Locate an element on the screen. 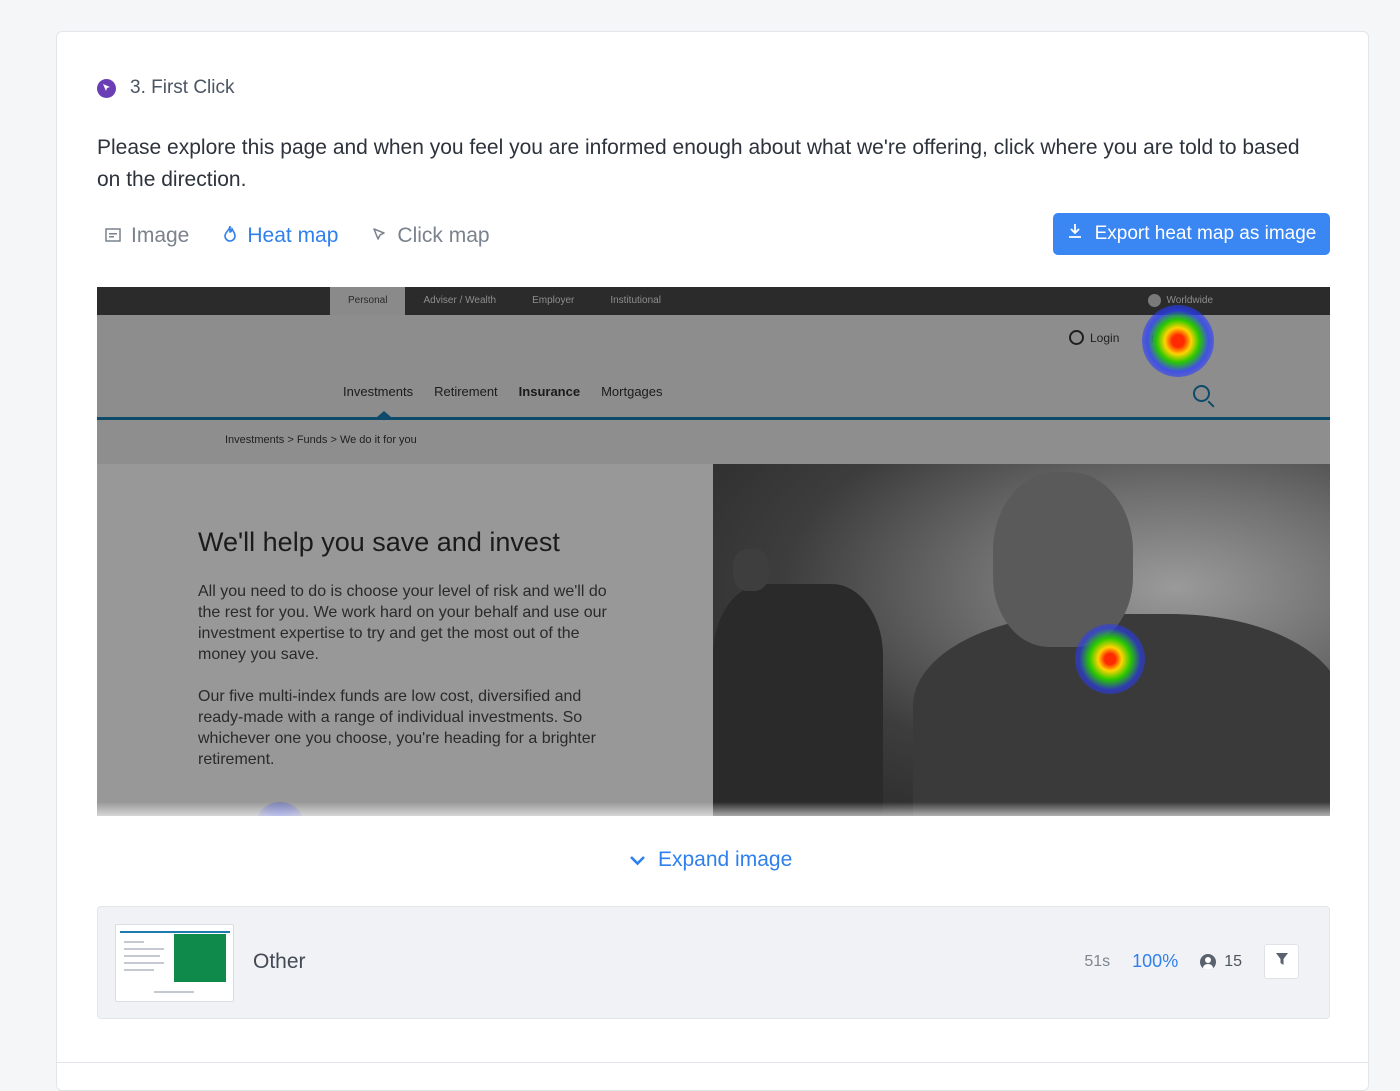 The image size is (1400, 1091). site-worldwide: Worldwide is located at coordinates (1180, 300).